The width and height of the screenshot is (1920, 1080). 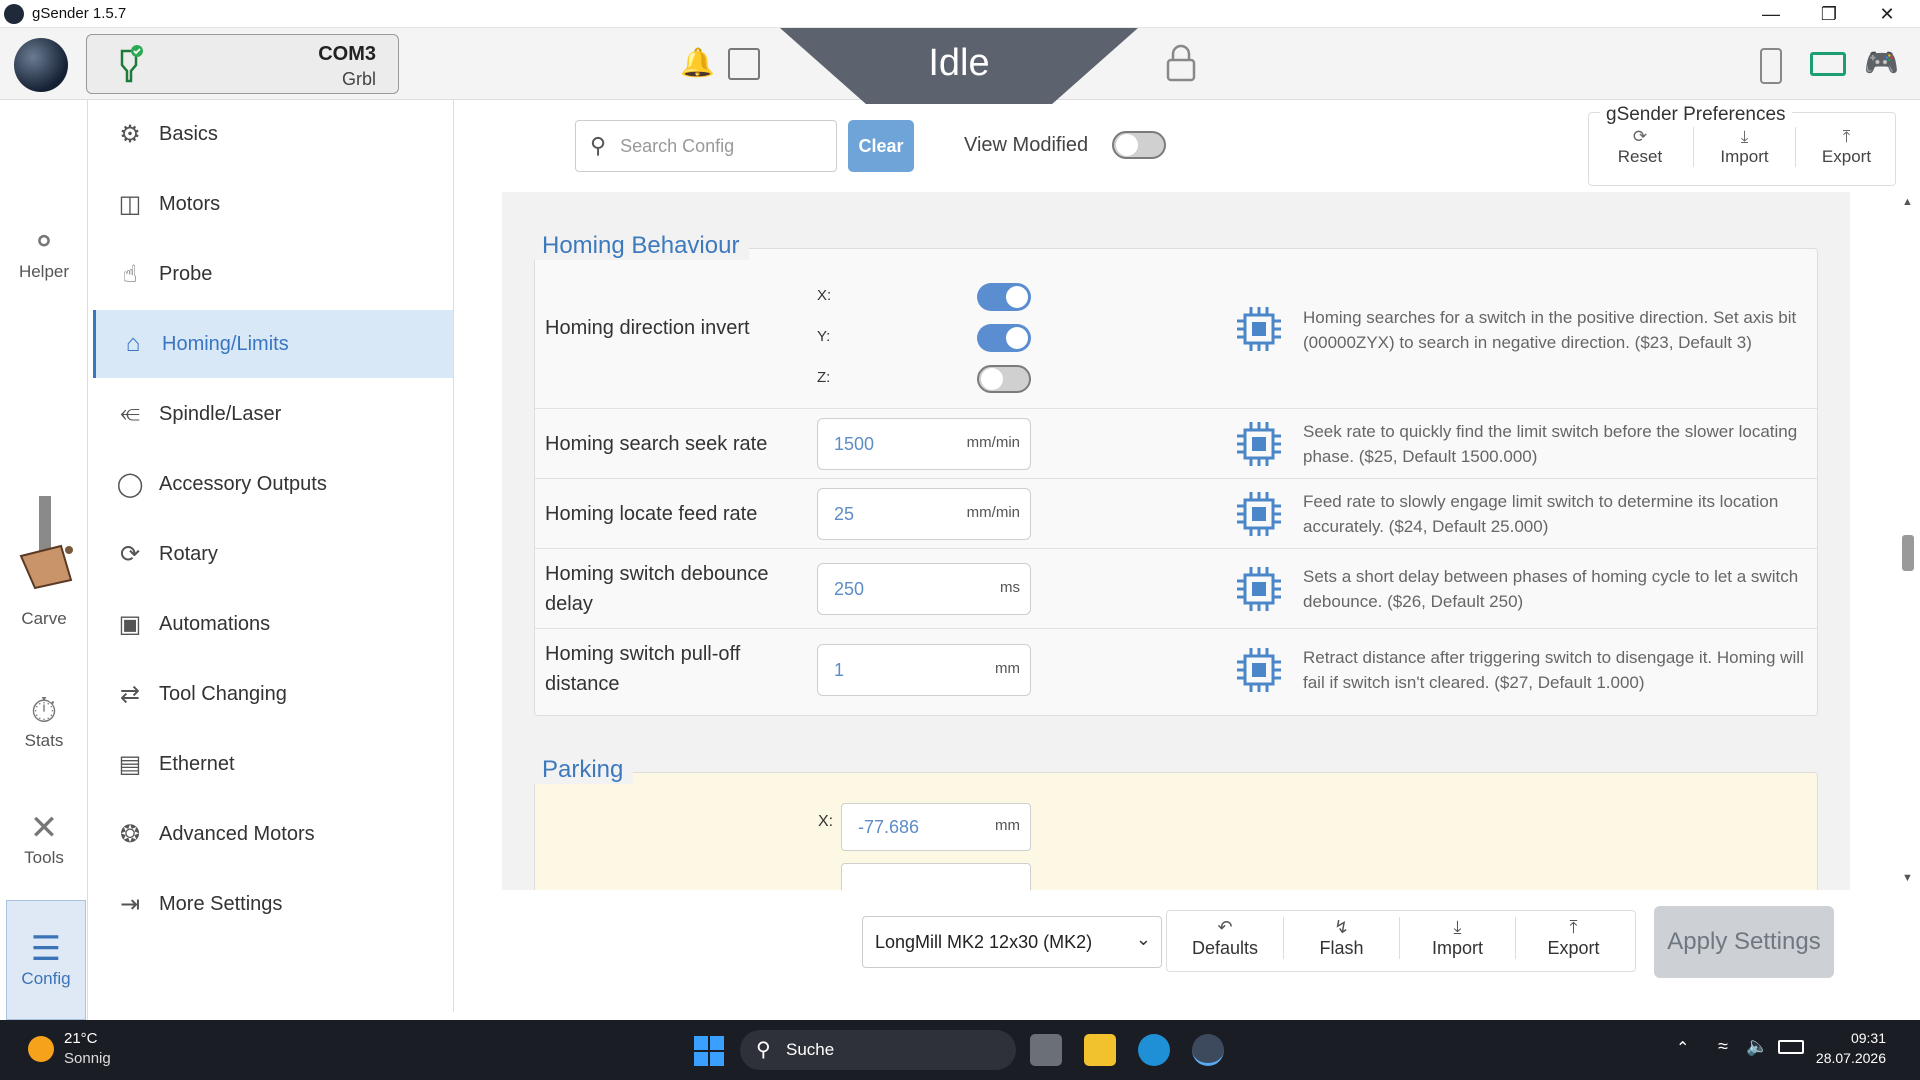 I want to click on export-settings-button: ⤒ Export, so click(x=1573, y=938).